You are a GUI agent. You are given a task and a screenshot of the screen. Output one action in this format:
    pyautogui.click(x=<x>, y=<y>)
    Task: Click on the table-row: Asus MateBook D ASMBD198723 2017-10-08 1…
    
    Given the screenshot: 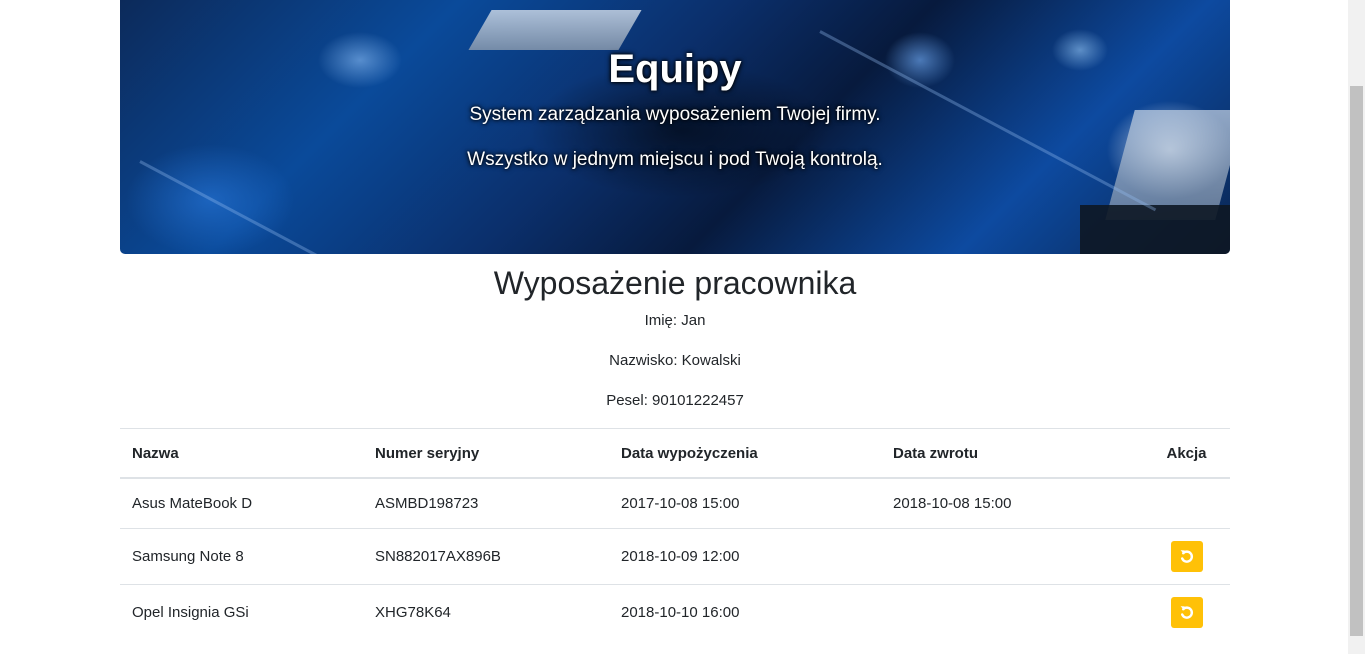 What is the action you would take?
    pyautogui.click(x=675, y=503)
    